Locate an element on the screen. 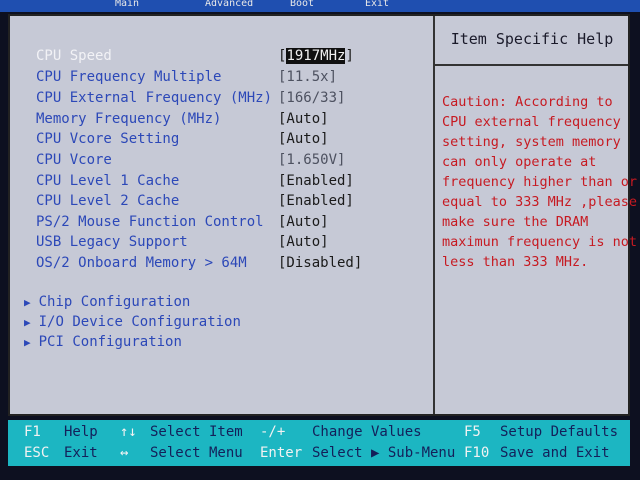 The height and width of the screenshot is (480, 640). help-line: less than 333 MHz. is located at coordinates (515, 262).